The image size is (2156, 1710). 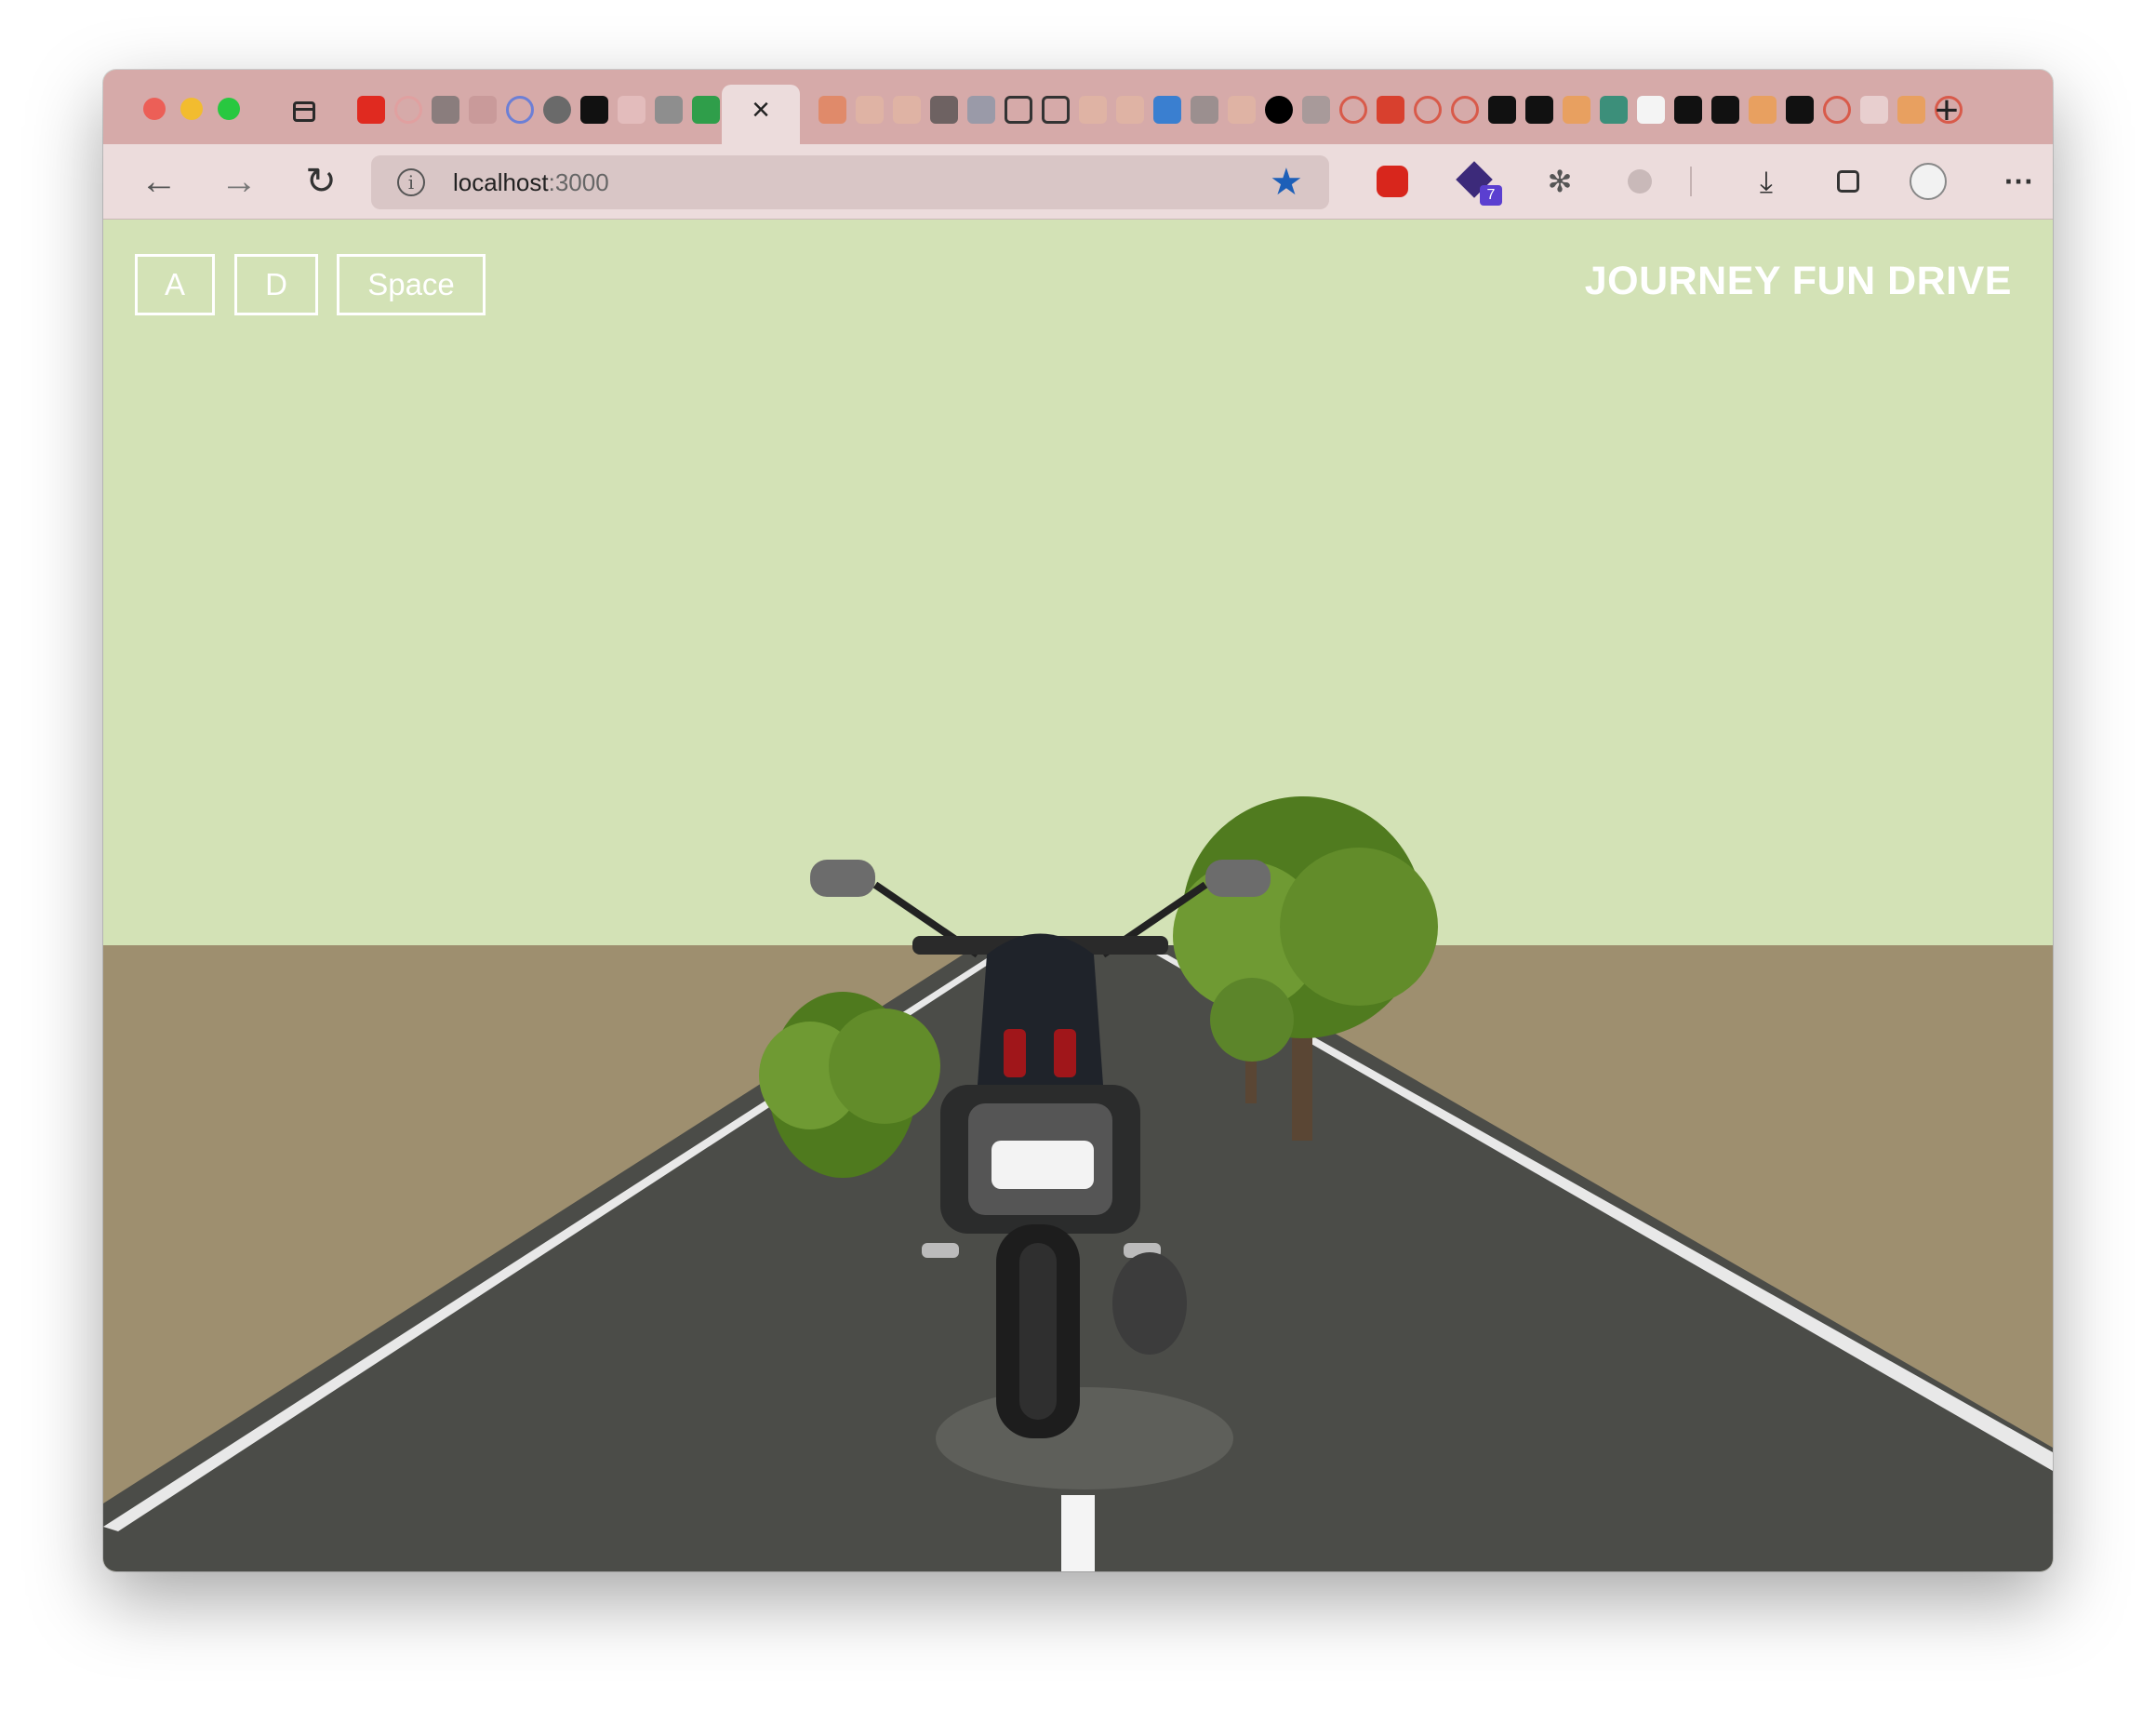 I want to click on bookmark-star-icon: ★, so click(x=1286, y=183).